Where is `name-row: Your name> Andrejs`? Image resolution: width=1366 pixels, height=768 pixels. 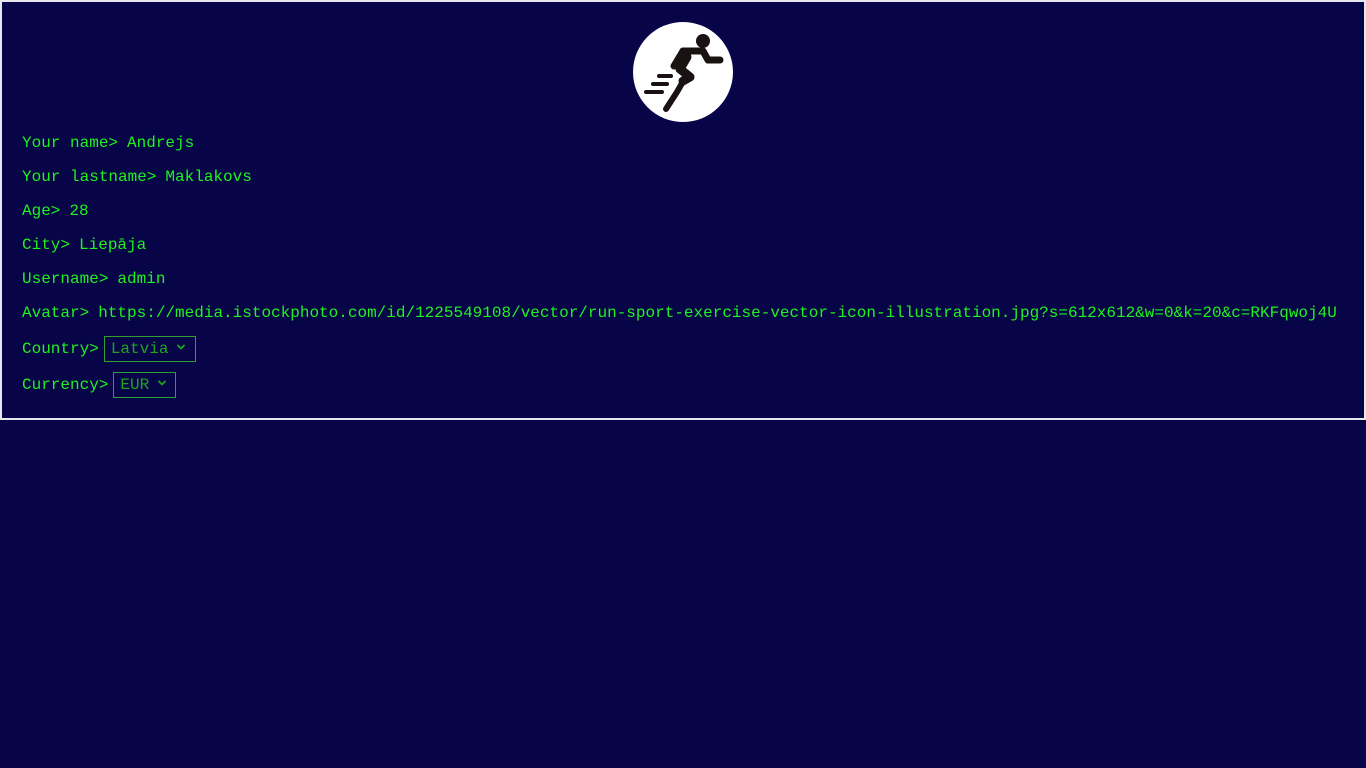
name-row: Your name> Andrejs is located at coordinates (108, 143).